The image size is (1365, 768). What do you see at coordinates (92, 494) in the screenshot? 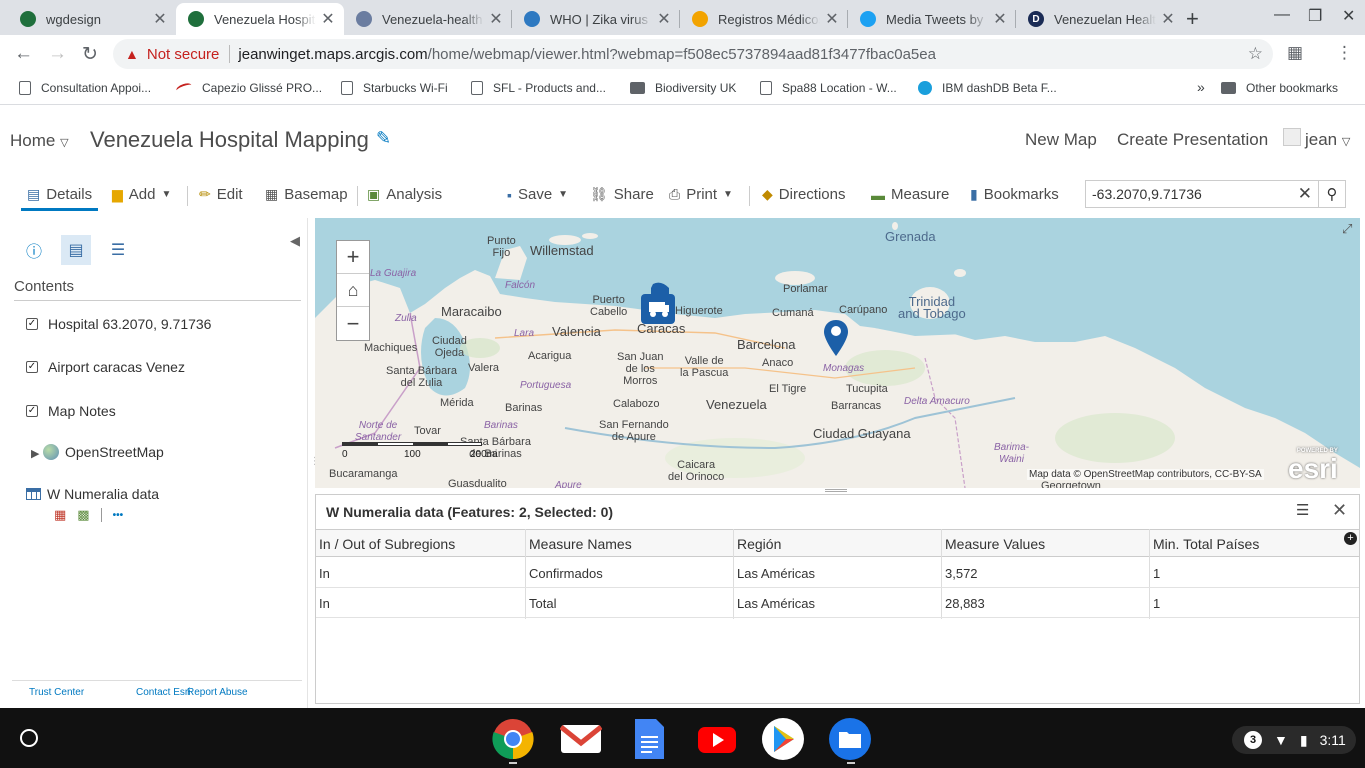
I see `layer-numeralia-table: W Numeralia data` at bounding box center [92, 494].